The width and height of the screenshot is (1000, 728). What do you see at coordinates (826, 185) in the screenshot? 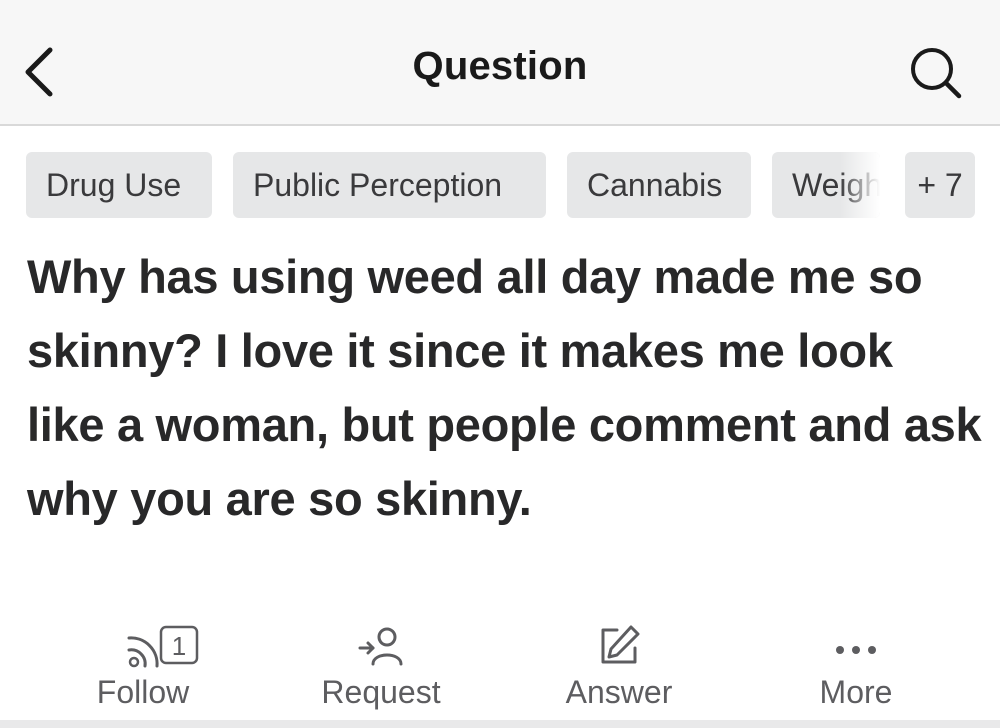
I see `topic-chip-weight: Weigh` at bounding box center [826, 185].